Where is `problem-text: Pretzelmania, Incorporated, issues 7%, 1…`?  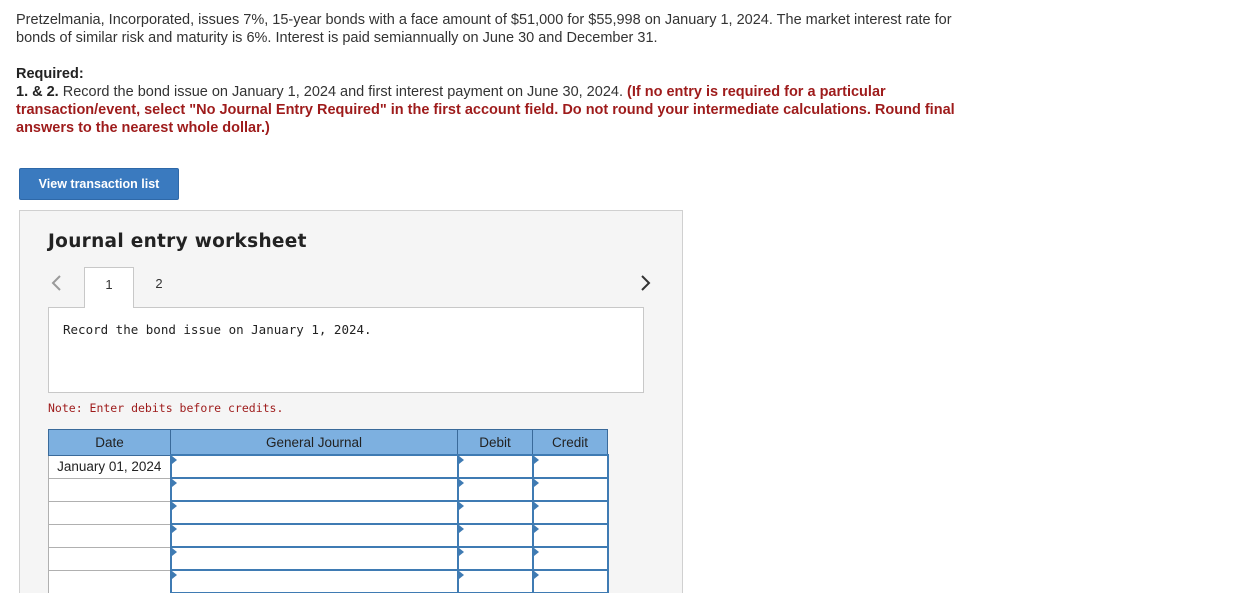 problem-text: Pretzelmania, Incorporated, issues 7%, 1… is located at coordinates (484, 29).